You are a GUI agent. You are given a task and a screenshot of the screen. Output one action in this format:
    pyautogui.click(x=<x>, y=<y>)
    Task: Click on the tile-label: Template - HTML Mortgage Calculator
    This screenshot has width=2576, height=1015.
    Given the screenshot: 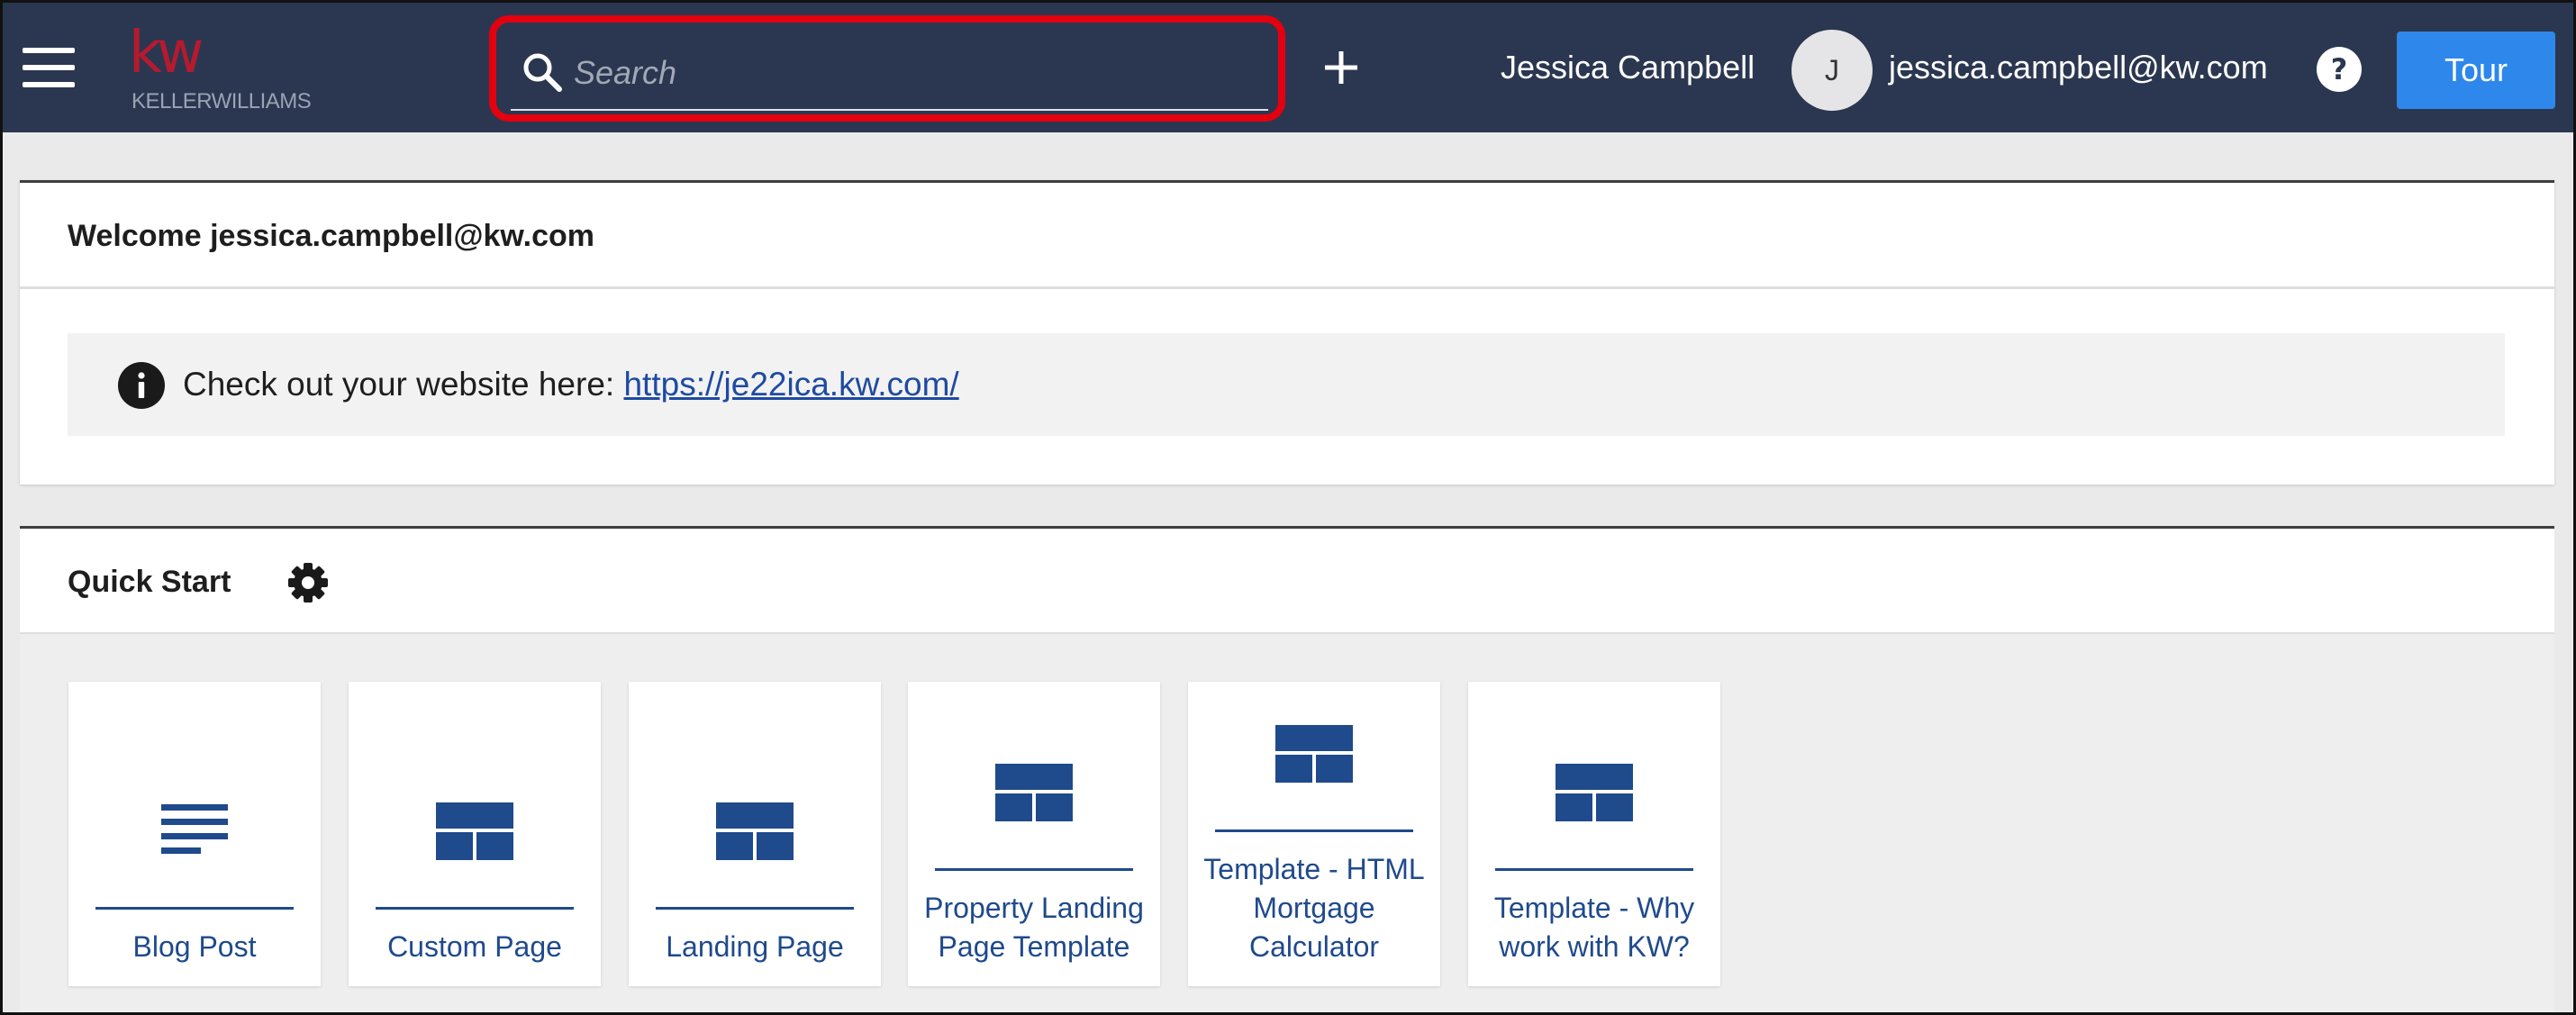 What is the action you would take?
    pyautogui.click(x=1314, y=908)
    